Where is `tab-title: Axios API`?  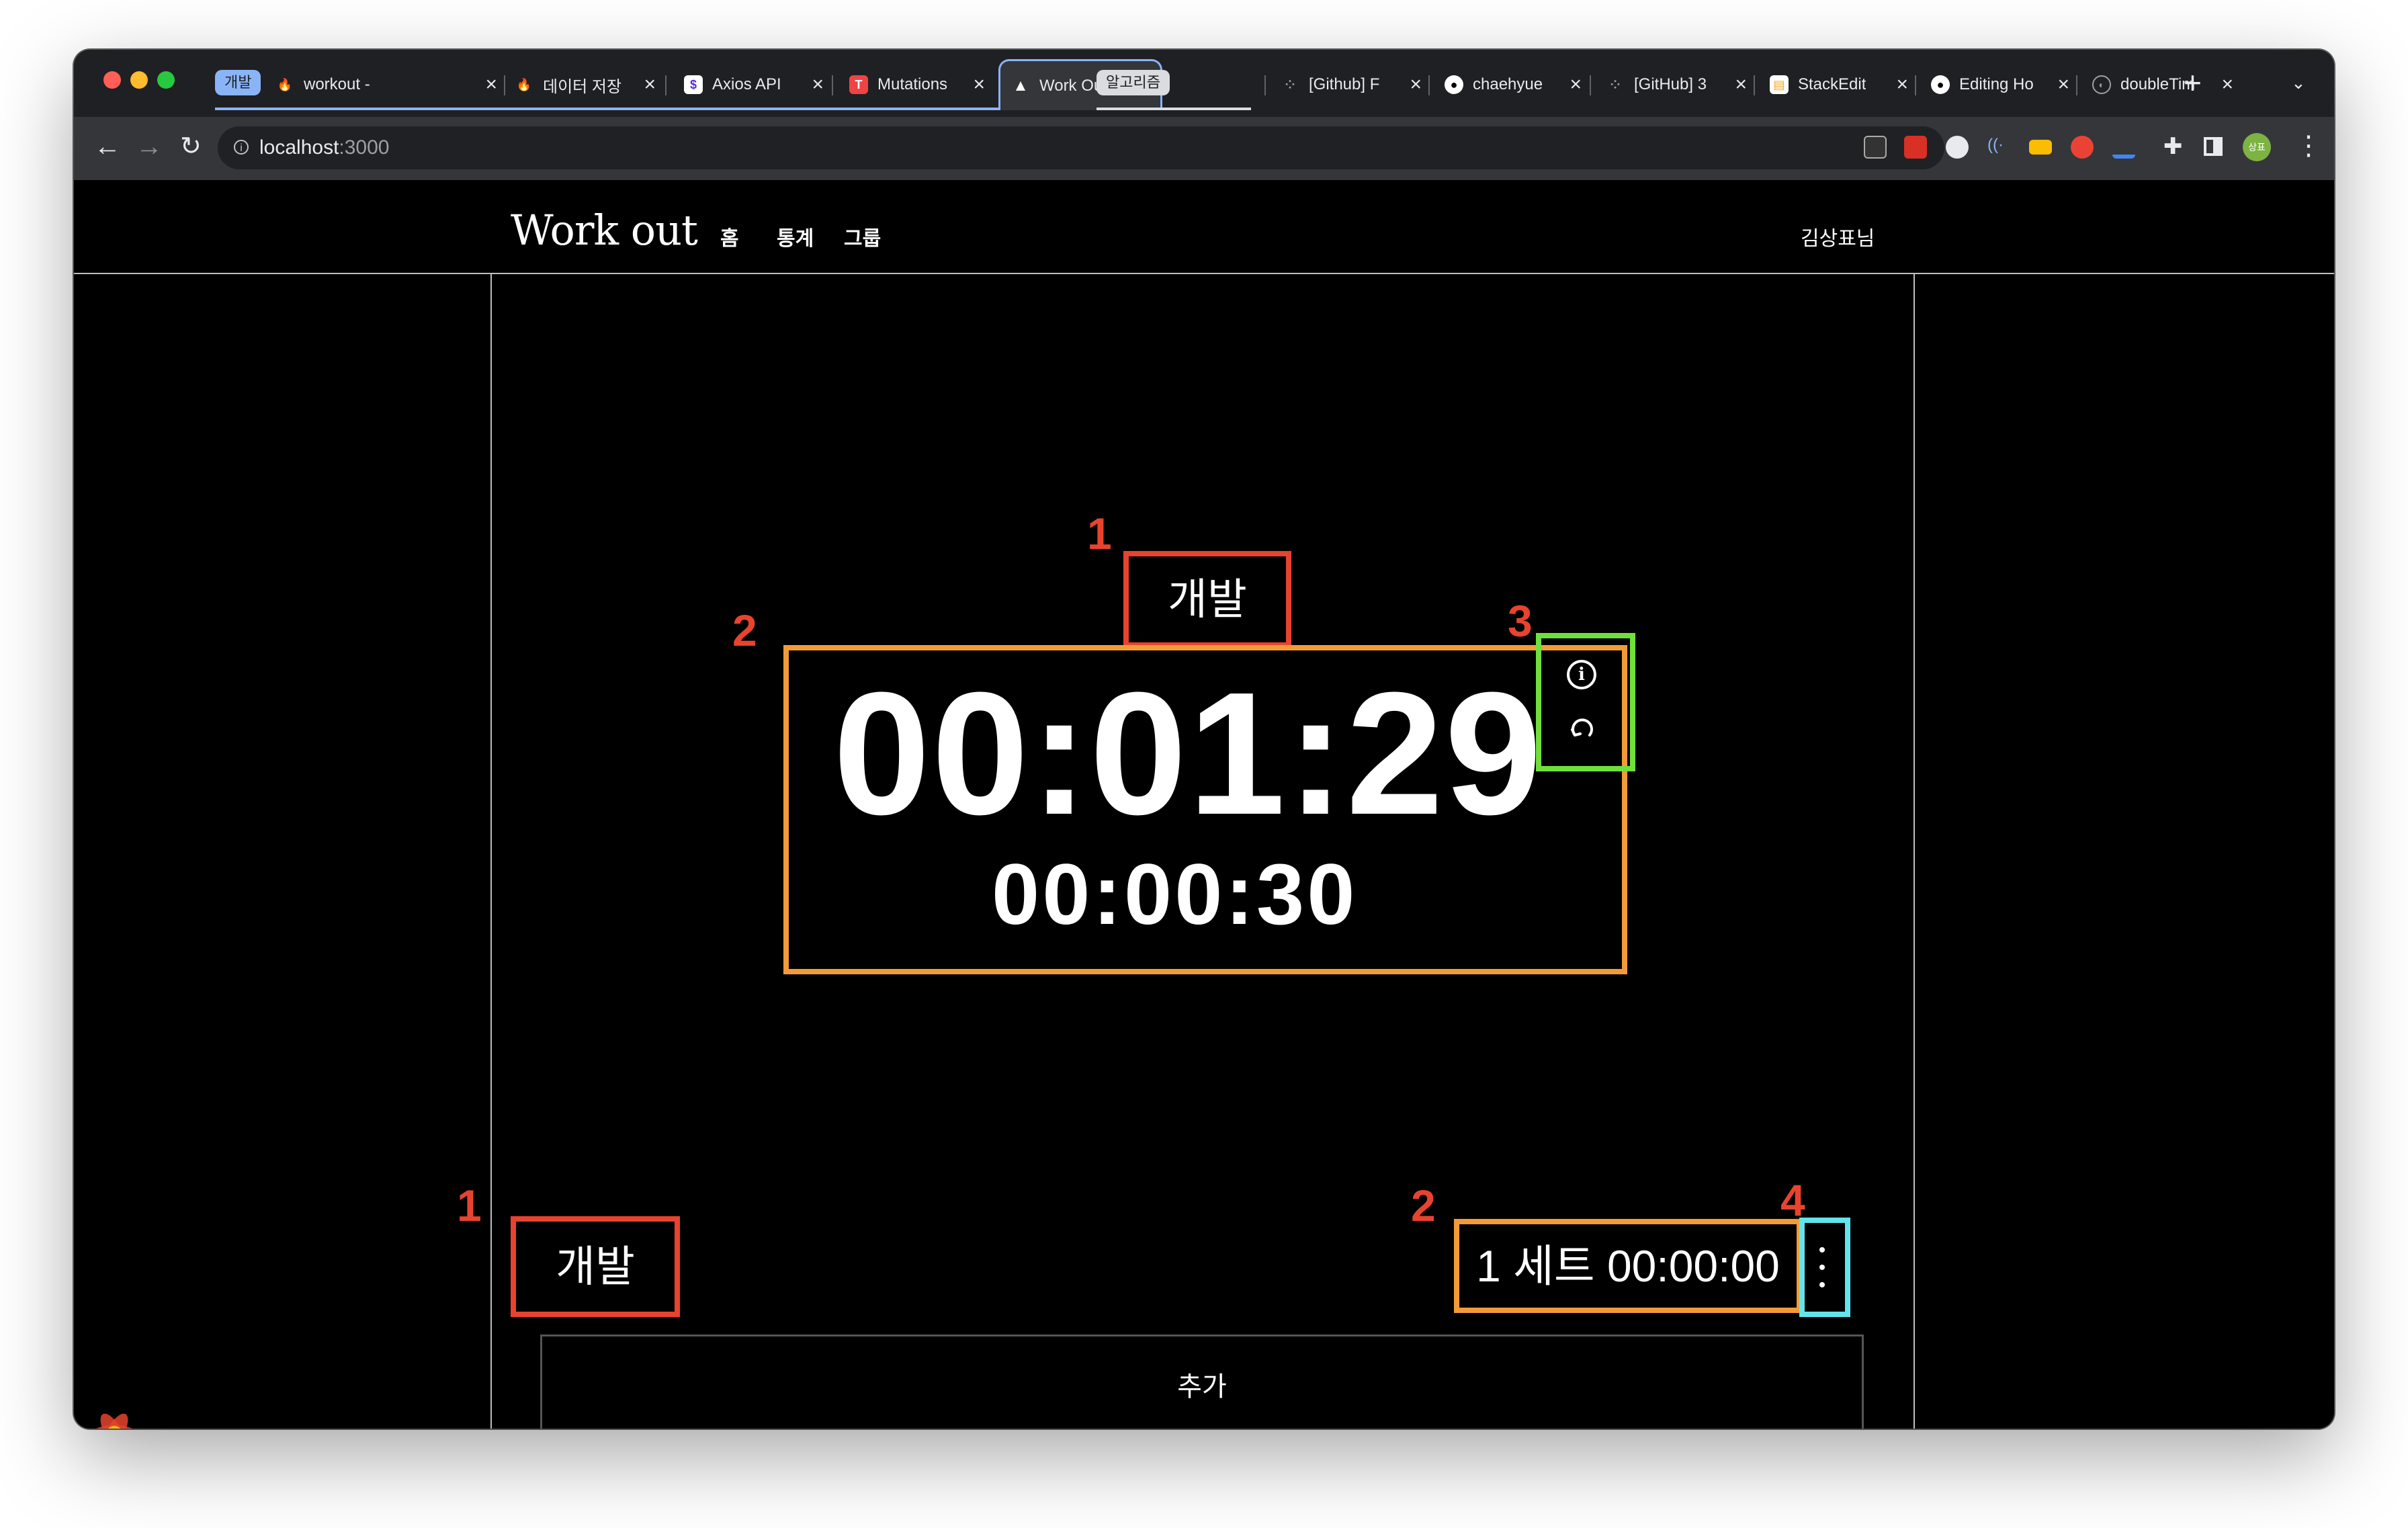 tab-title: Axios API is located at coordinates (746, 84).